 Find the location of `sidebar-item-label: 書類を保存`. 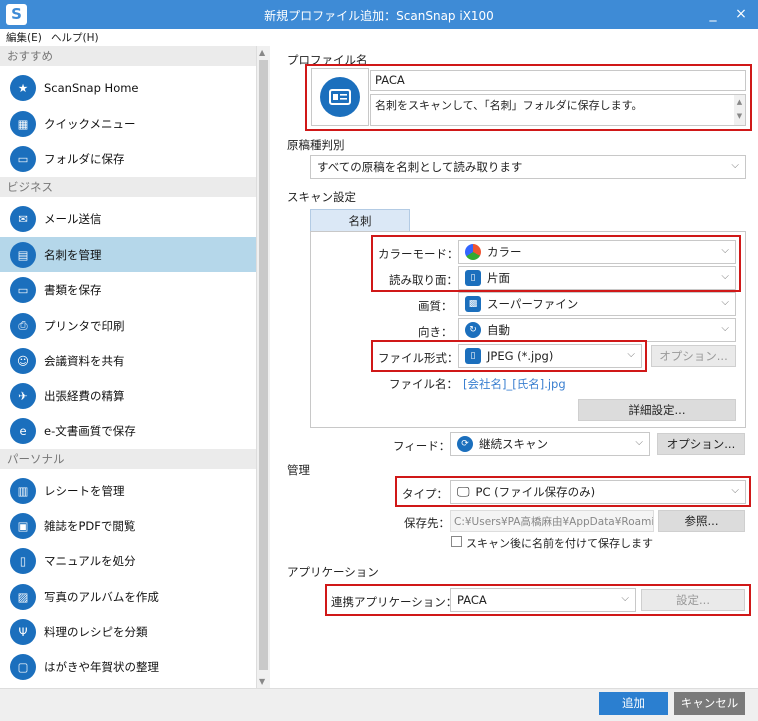

sidebar-item-label: 書類を保存 is located at coordinates (73, 289).